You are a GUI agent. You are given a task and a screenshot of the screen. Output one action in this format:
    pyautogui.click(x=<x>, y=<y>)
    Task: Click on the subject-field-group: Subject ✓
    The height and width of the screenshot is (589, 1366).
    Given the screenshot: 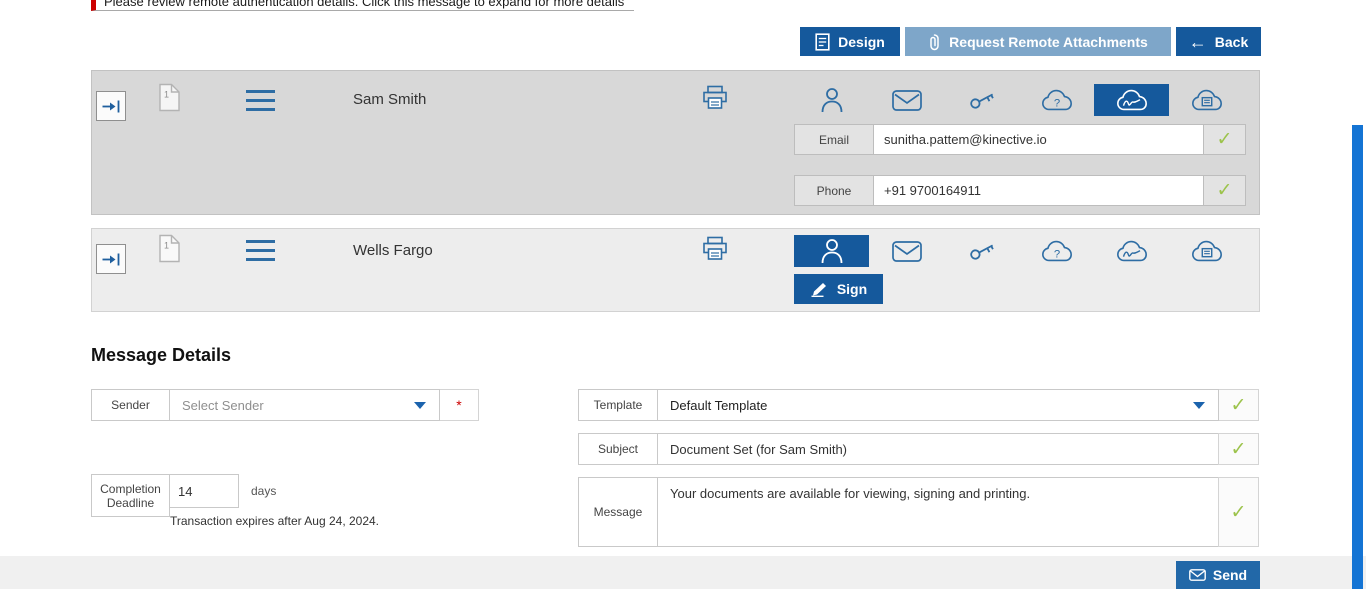 What is the action you would take?
    pyautogui.click(x=918, y=449)
    